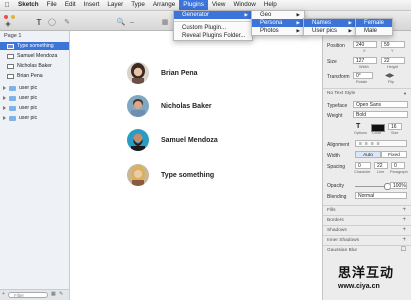 This screenshot has width=411, height=300. What do you see at coordinates (34, 56) in the screenshot?
I see `layer-item: Samuel Mendoza` at bounding box center [34, 56].